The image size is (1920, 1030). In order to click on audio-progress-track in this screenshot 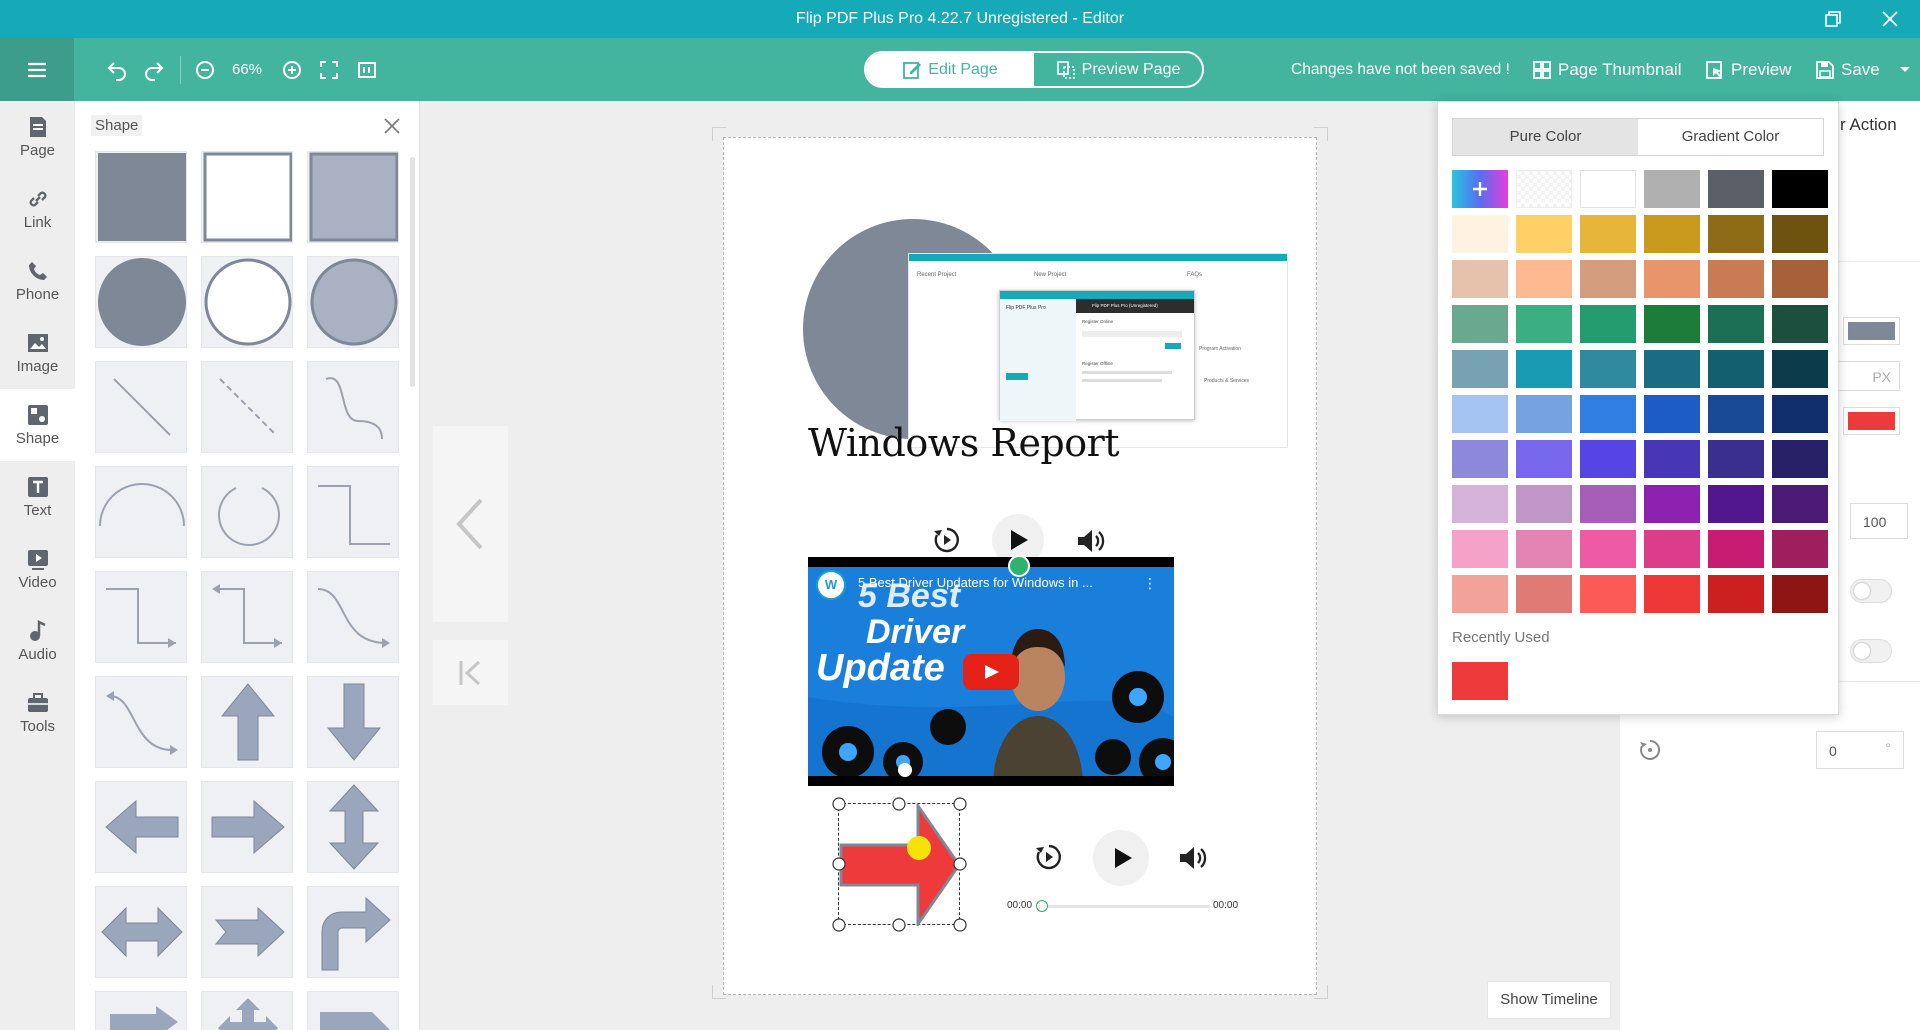, I will do `click(1125, 906)`.